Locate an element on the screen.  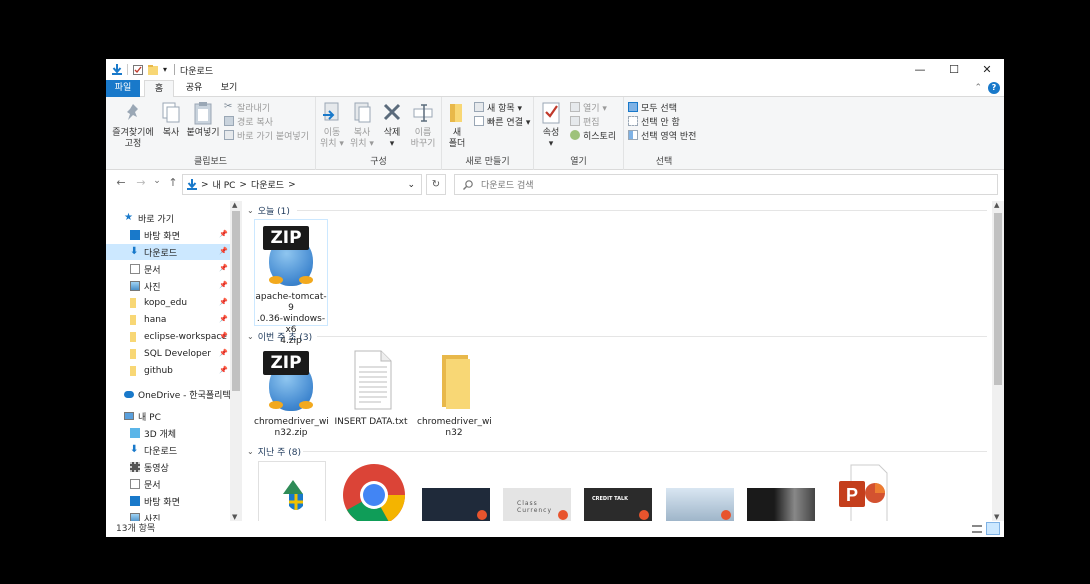
easy-access-button: 빠른 연결 ▾ is located at coordinates (502, 121).